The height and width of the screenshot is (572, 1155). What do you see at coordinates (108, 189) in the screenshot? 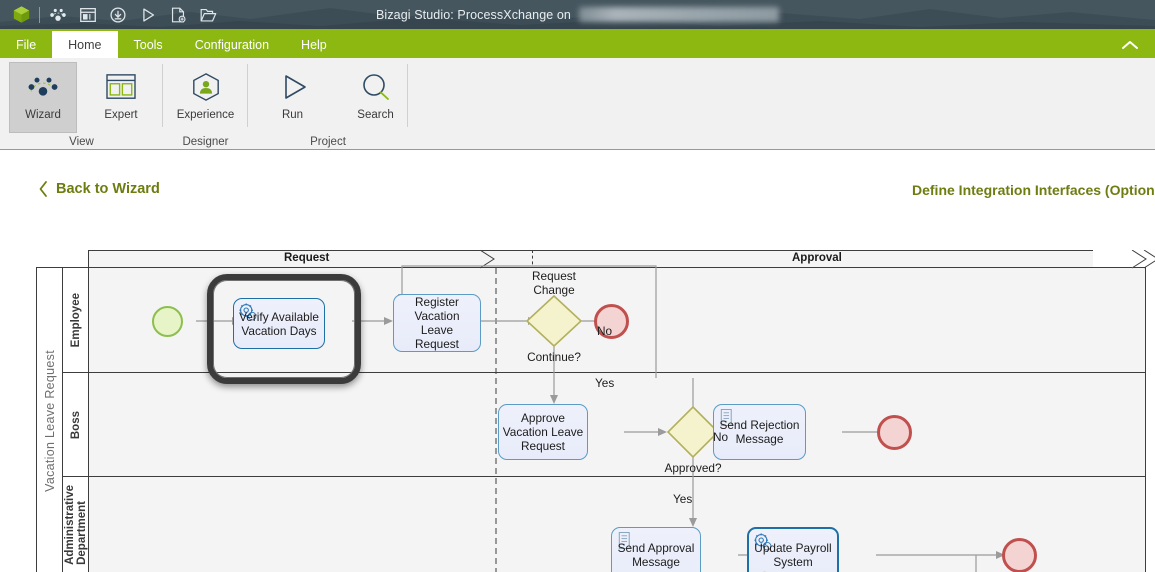
I see `back-to-wizard-label: Back to Wizard` at bounding box center [108, 189].